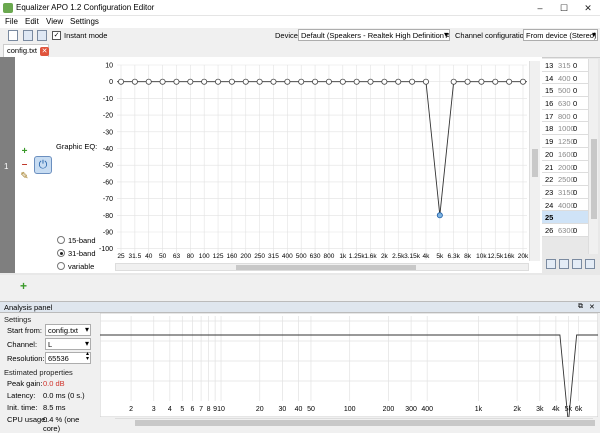  What do you see at coordinates (76, 240) in the screenshot?
I see `band-15-radio: 15-band` at bounding box center [76, 240].